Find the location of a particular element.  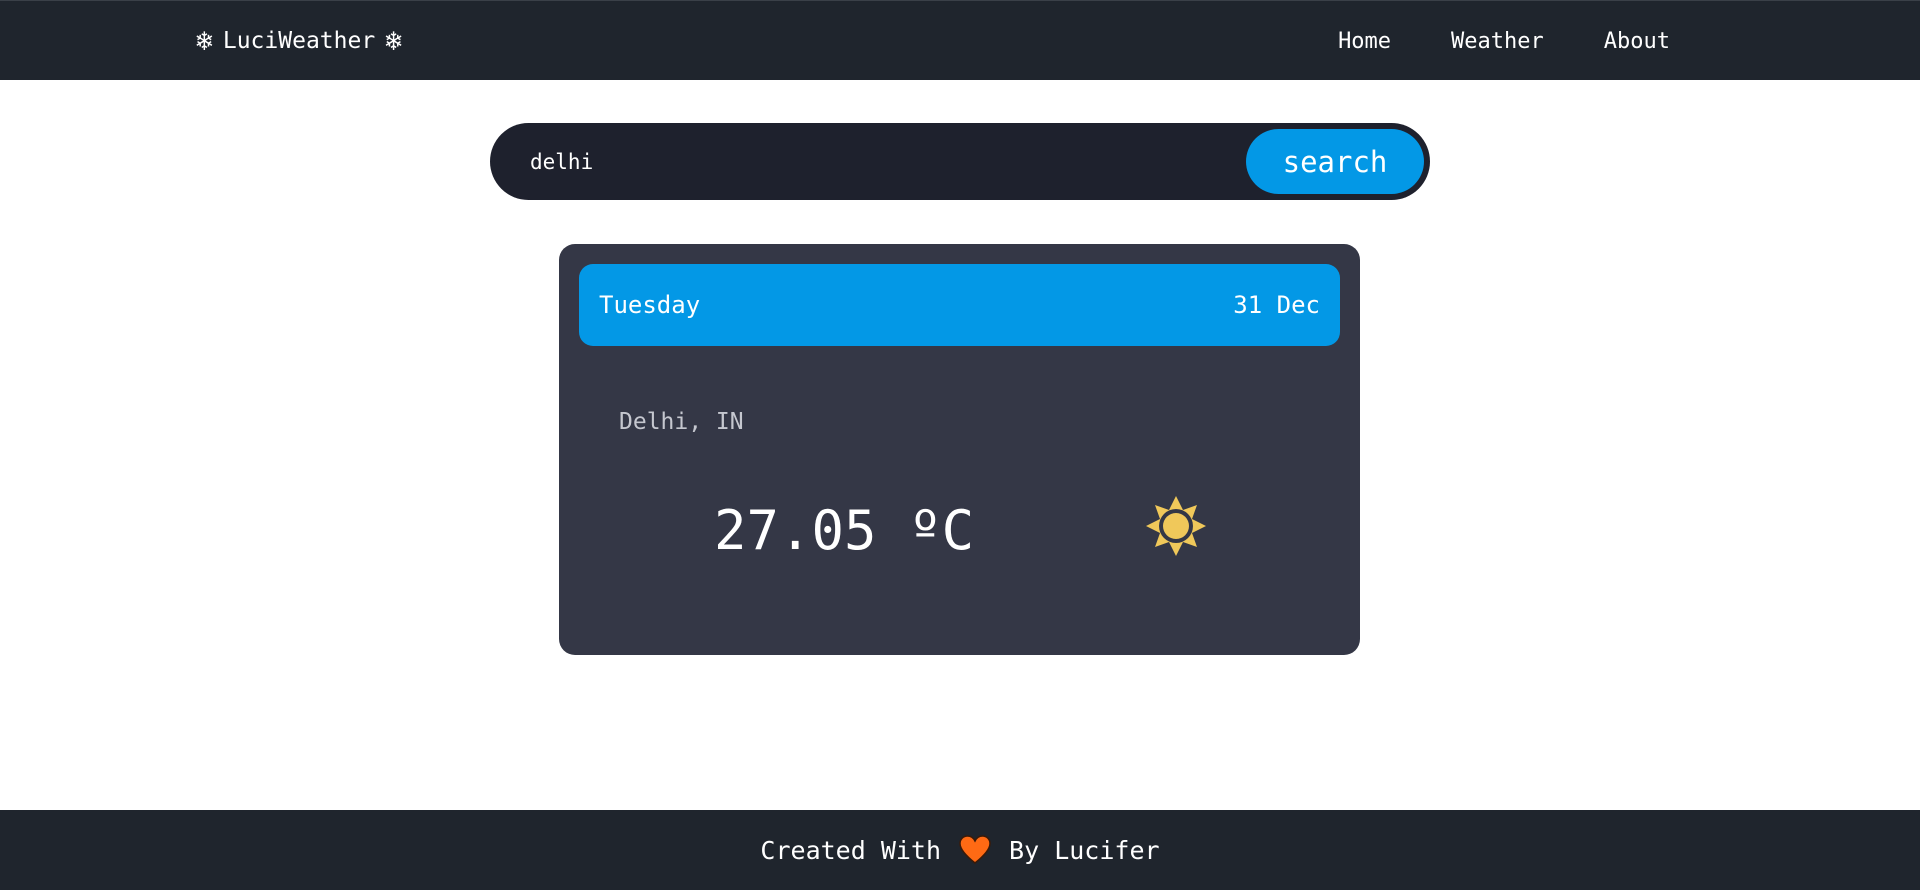

search-bar: search is located at coordinates (960, 161).